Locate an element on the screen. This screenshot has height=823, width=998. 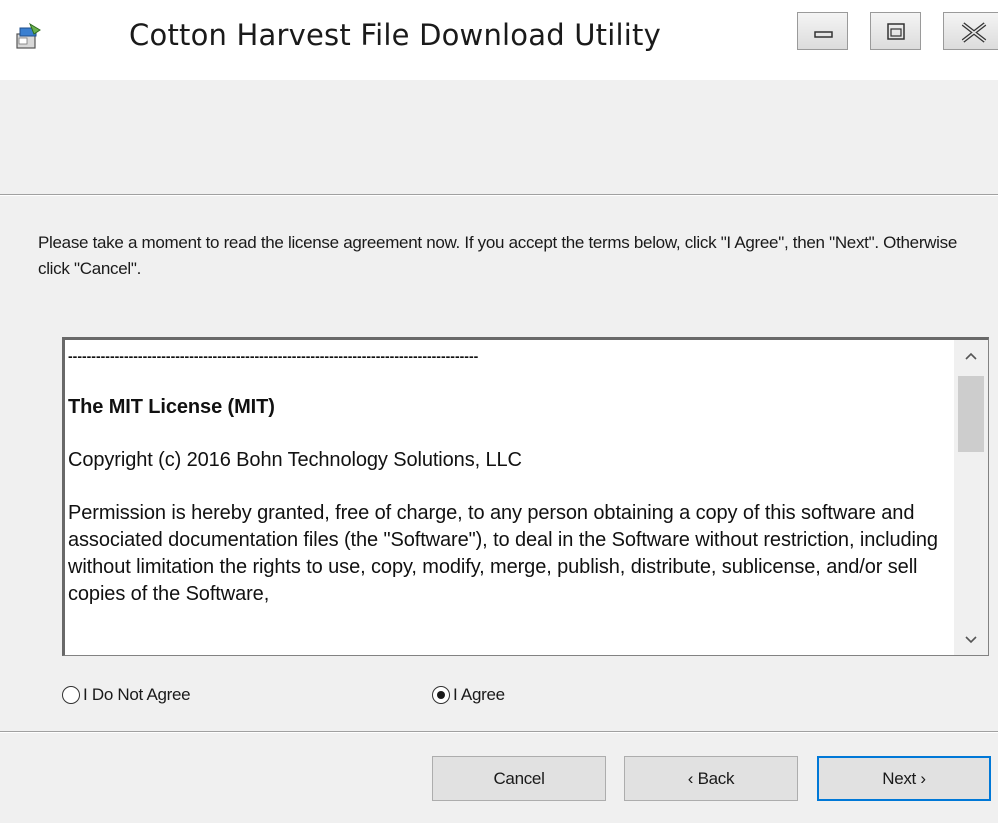
chevron-down-icon is located at coordinates (971, 640).